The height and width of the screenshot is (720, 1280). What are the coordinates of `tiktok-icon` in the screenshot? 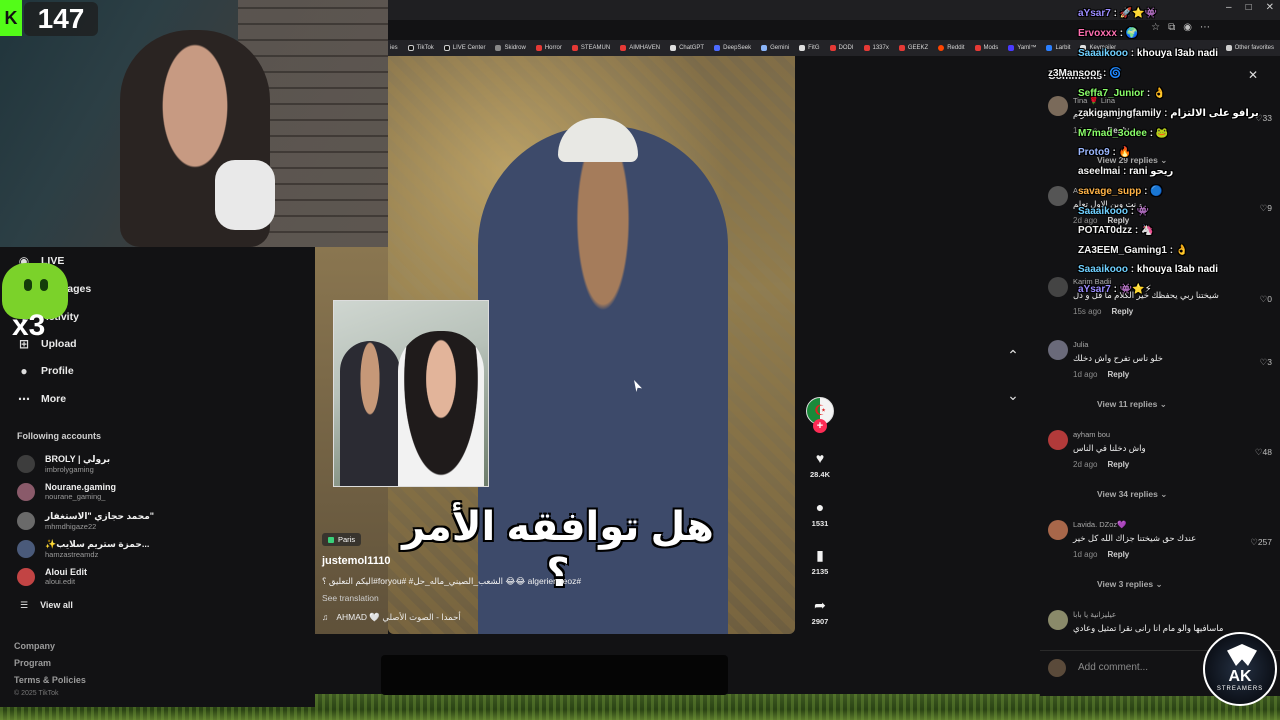 It's located at (446, 48).